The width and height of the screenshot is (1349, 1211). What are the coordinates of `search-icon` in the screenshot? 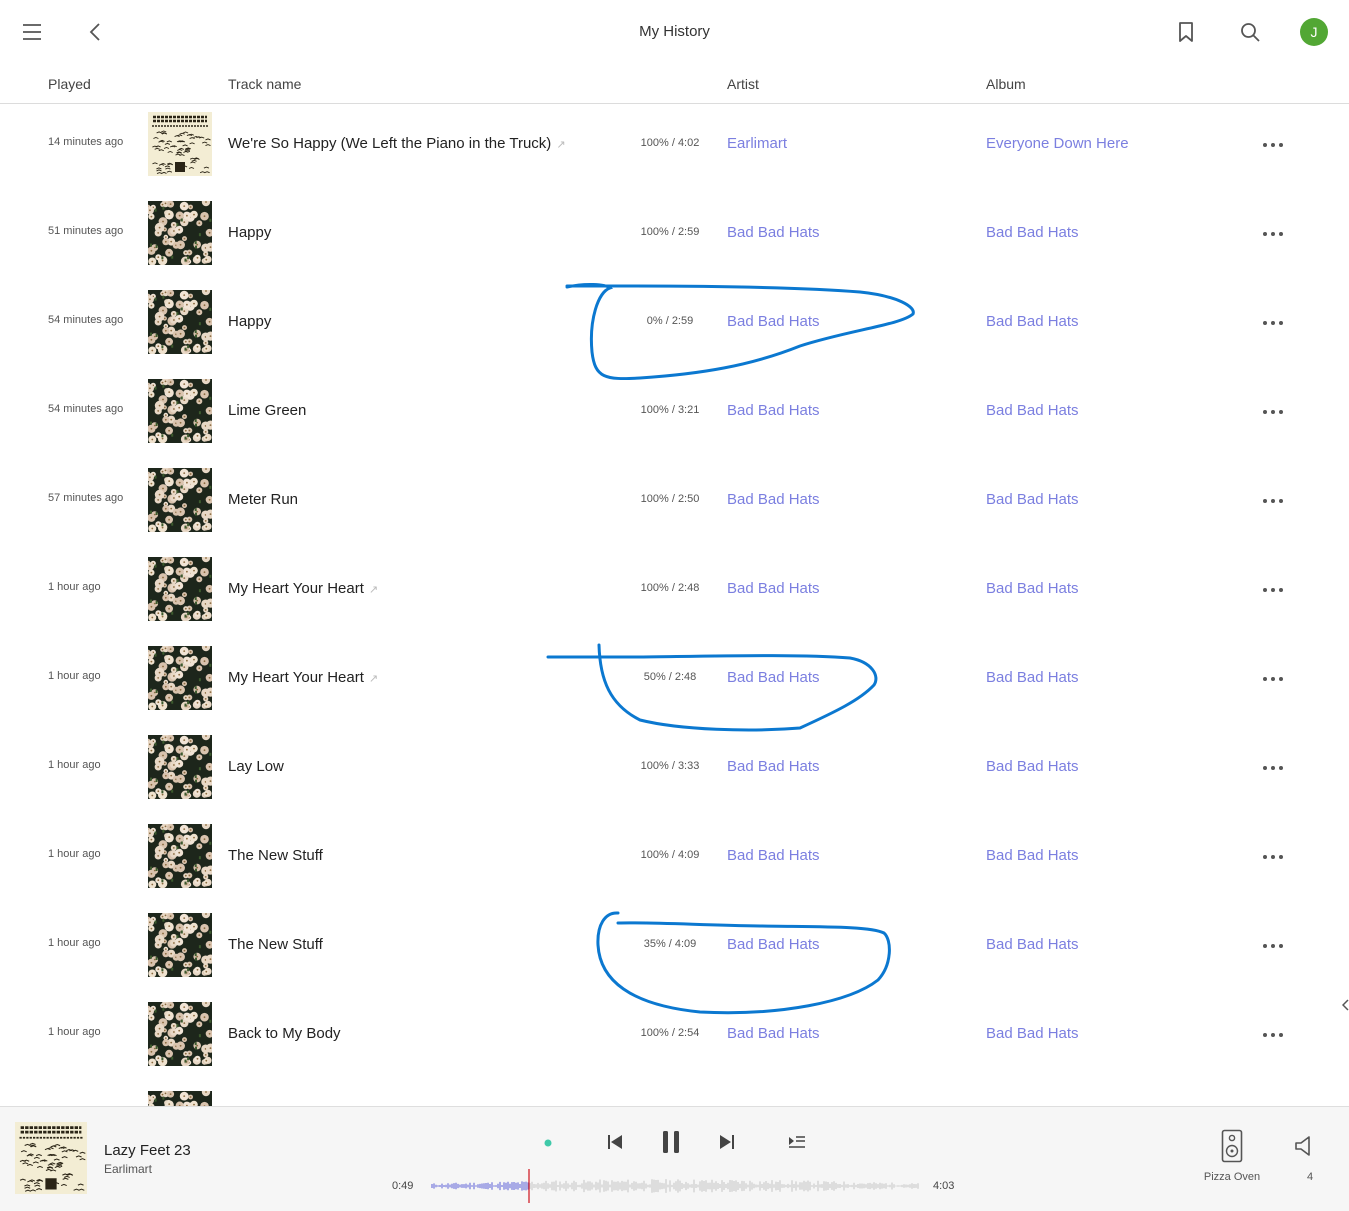 It's located at (1250, 32).